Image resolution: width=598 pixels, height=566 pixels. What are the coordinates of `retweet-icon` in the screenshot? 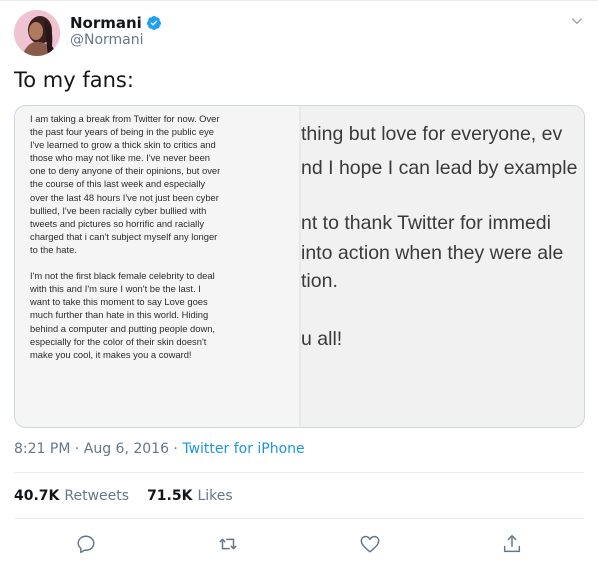 It's located at (228, 544).